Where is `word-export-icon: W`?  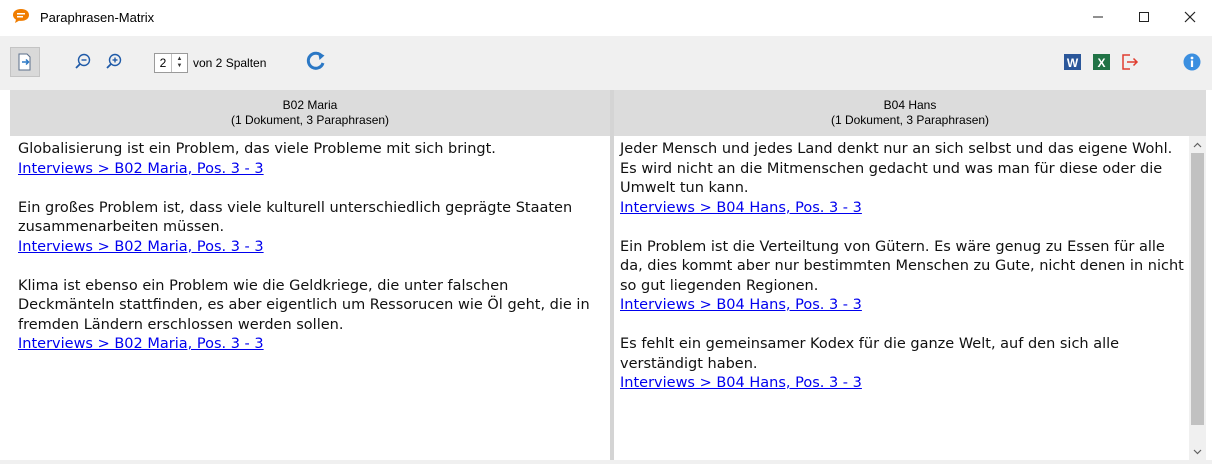 word-export-icon: W is located at coordinates (1072, 62).